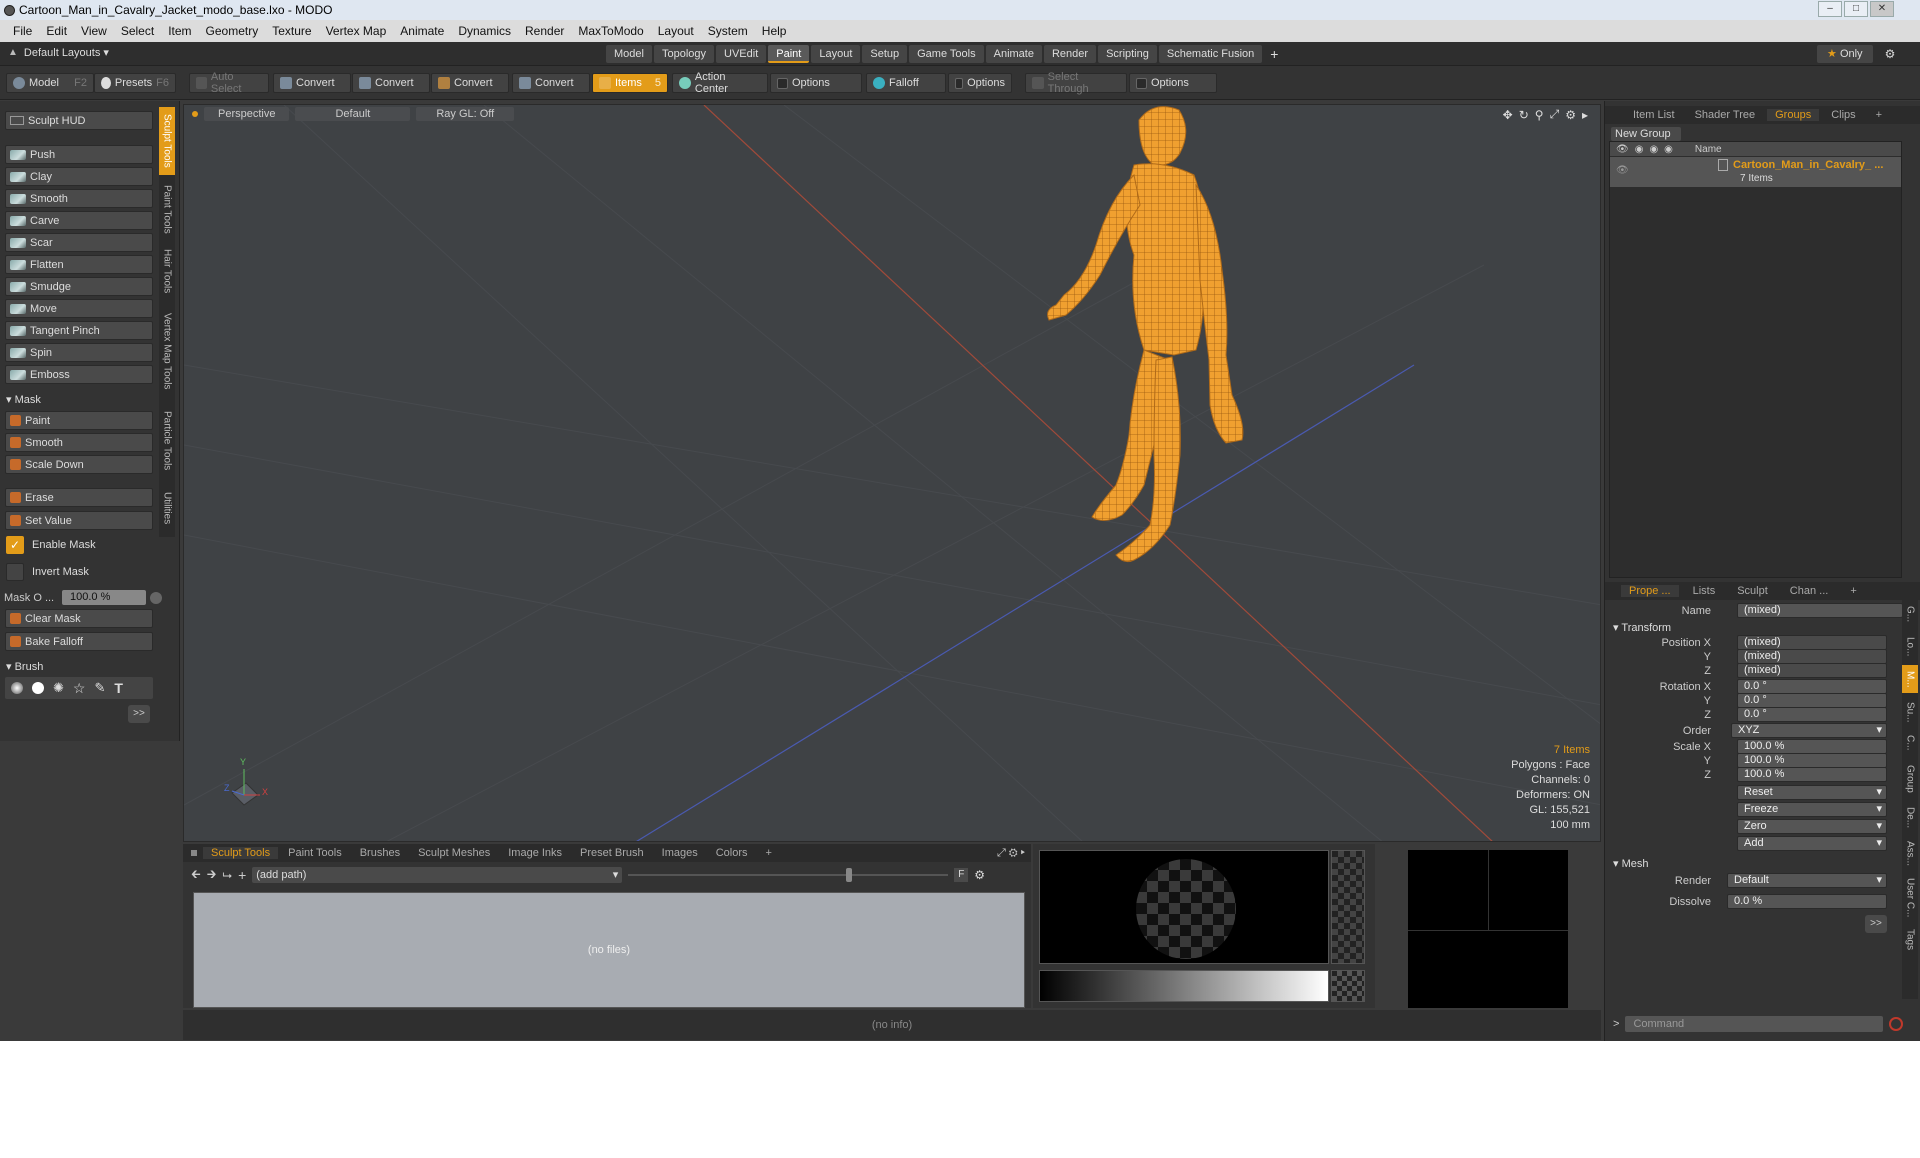  What do you see at coordinates (1754, 1024) in the screenshot?
I see `command-input: Command` at bounding box center [1754, 1024].